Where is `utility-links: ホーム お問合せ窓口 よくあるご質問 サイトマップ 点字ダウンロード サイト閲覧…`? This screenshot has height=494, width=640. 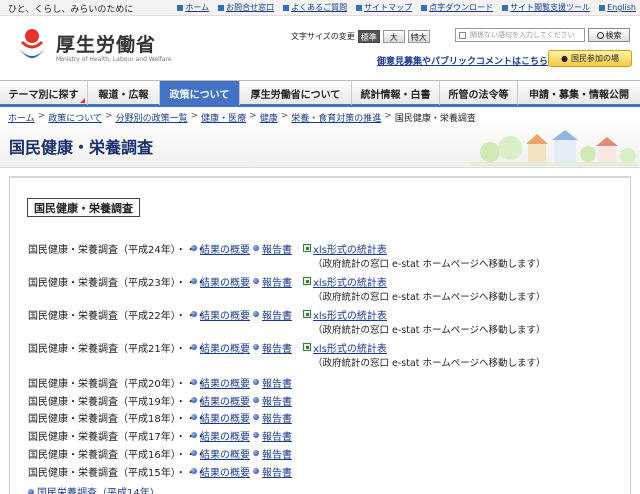
utility-links: ホーム お問合せ窓口 よくあるご質問 サイトマップ 点字ダウンロード サイト閲覧… is located at coordinates (406, 7).